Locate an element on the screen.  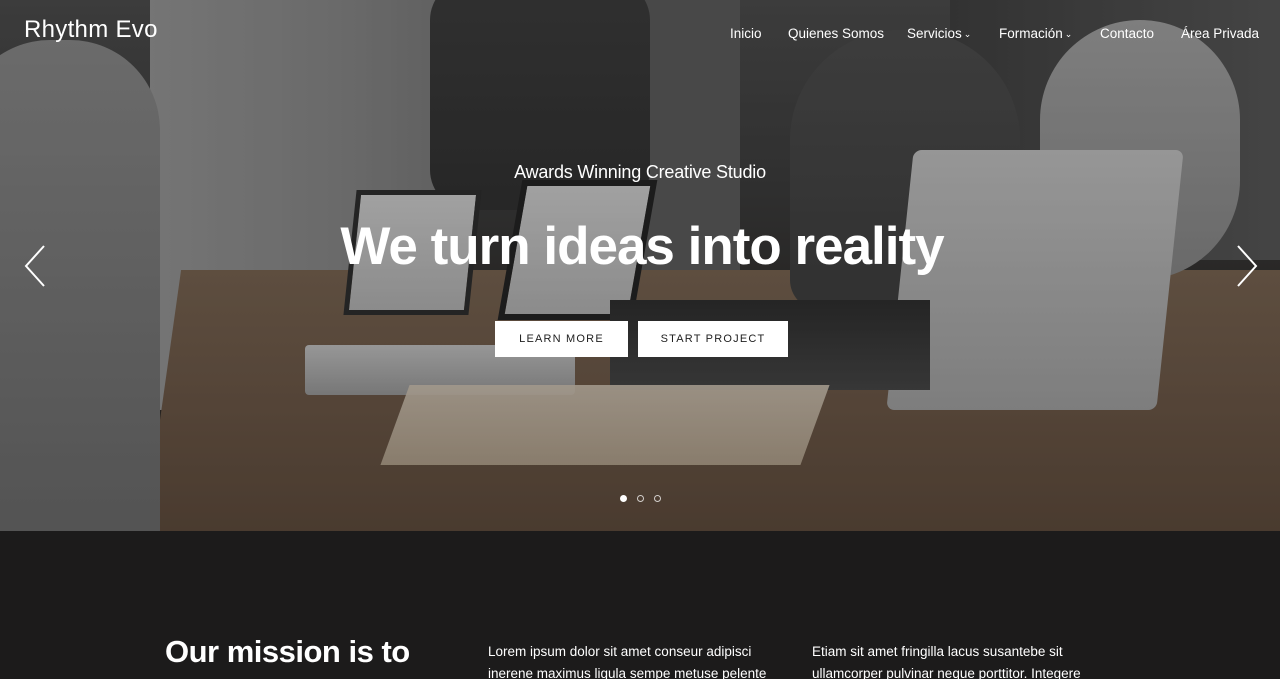
learn-more-button: LEARN MORE is located at coordinates (561, 339).